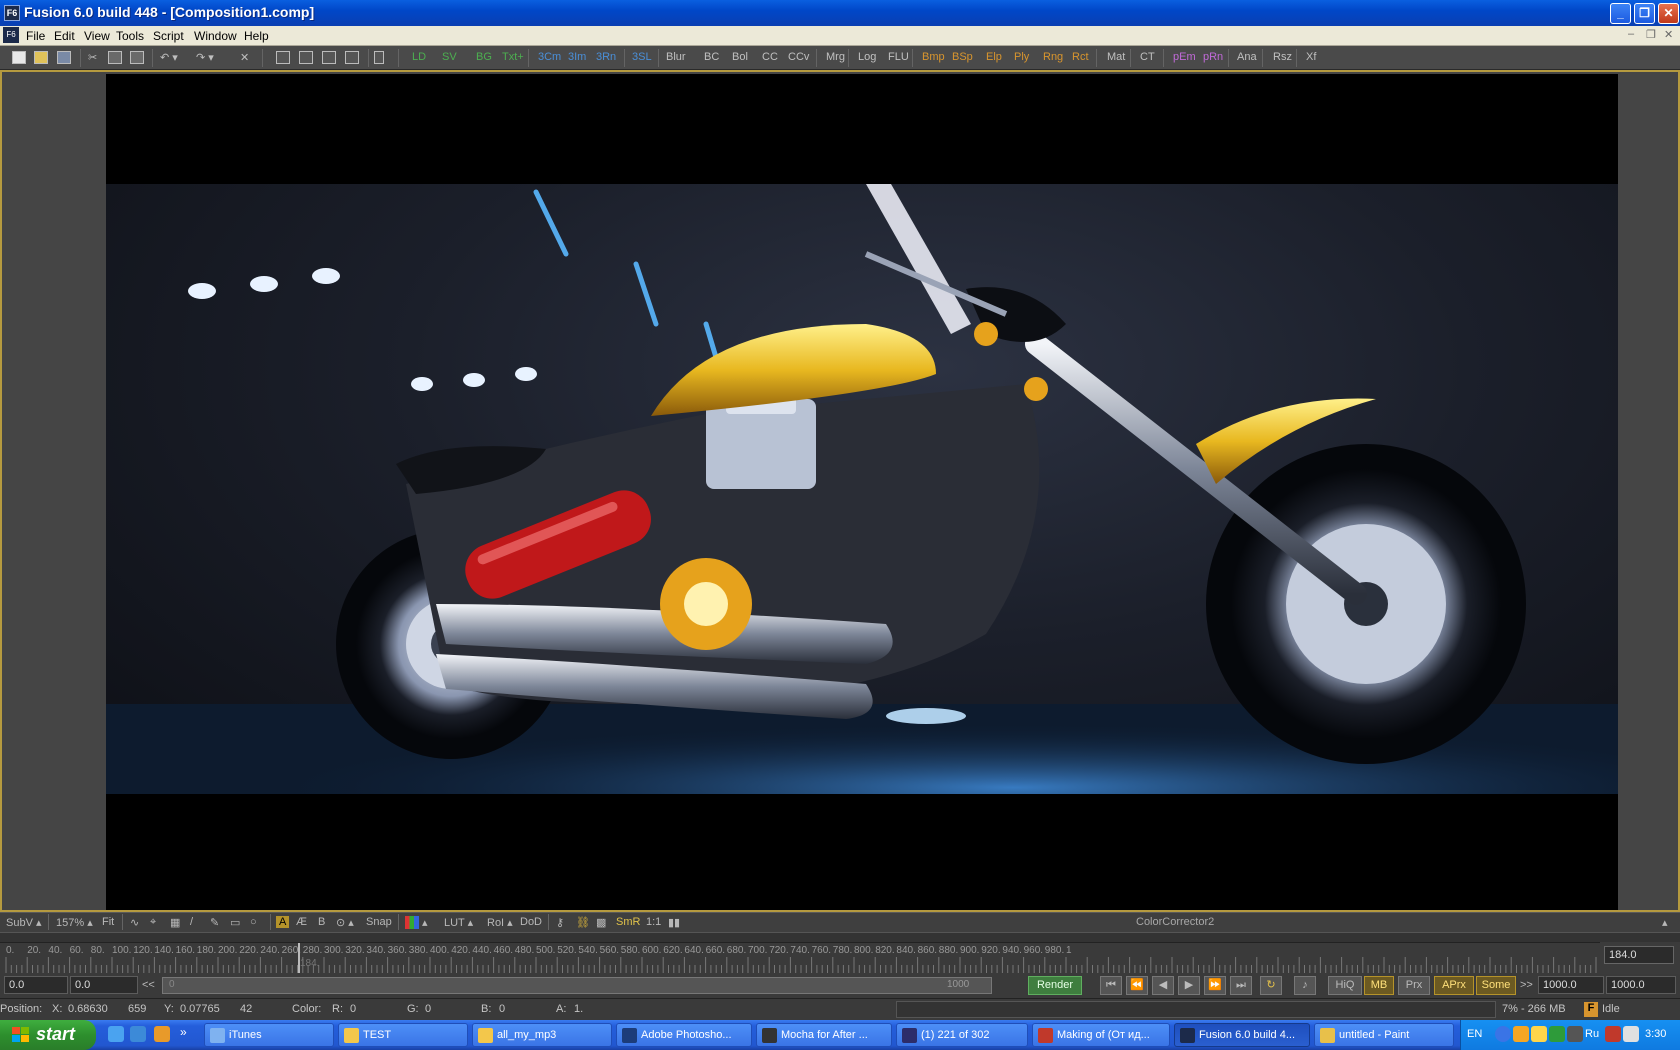 This screenshot has width=1680, height=1050. Describe the element at coordinates (1521, 1034) in the screenshot. I see `tray-app-icon` at that location.